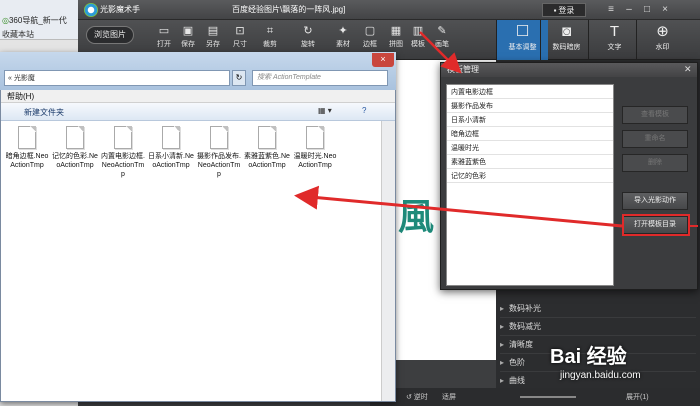 The image size is (700, 406). Describe the element at coordinates (219, 165) in the screenshot. I see `file-name: 摄影作品发布.NeoActionTmp` at that location.